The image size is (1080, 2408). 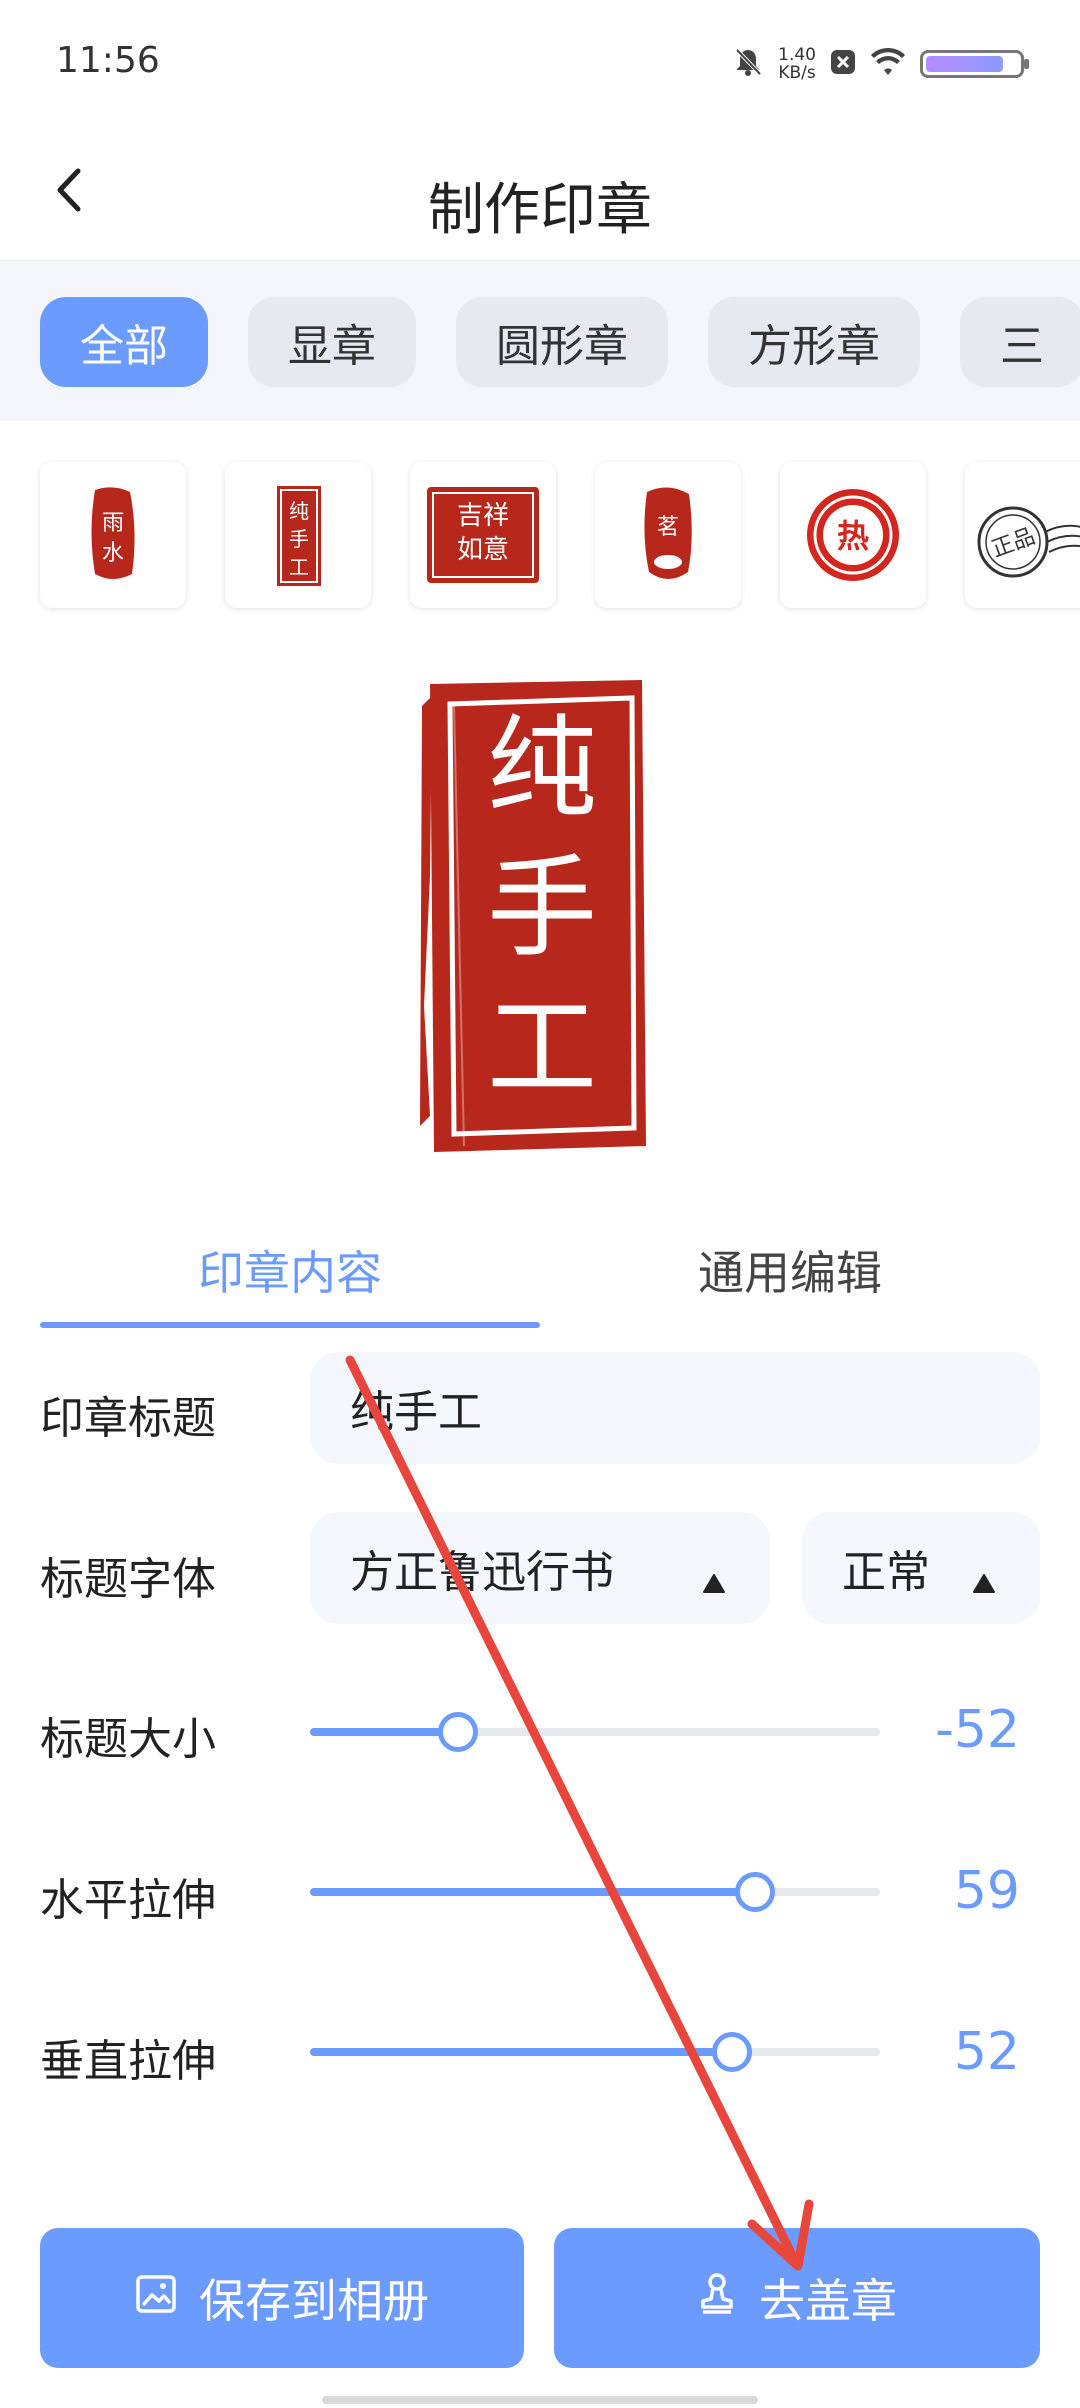 What do you see at coordinates (542, 908) in the screenshot?
I see `seal-char-2: 手` at bounding box center [542, 908].